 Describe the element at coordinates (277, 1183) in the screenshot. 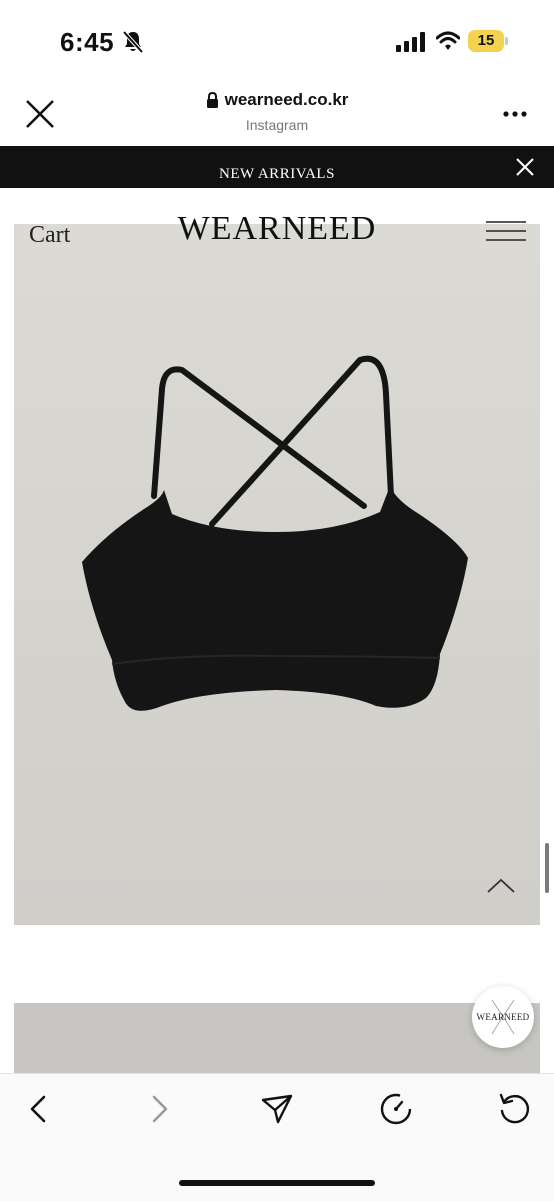

I see `home-indicator` at that location.